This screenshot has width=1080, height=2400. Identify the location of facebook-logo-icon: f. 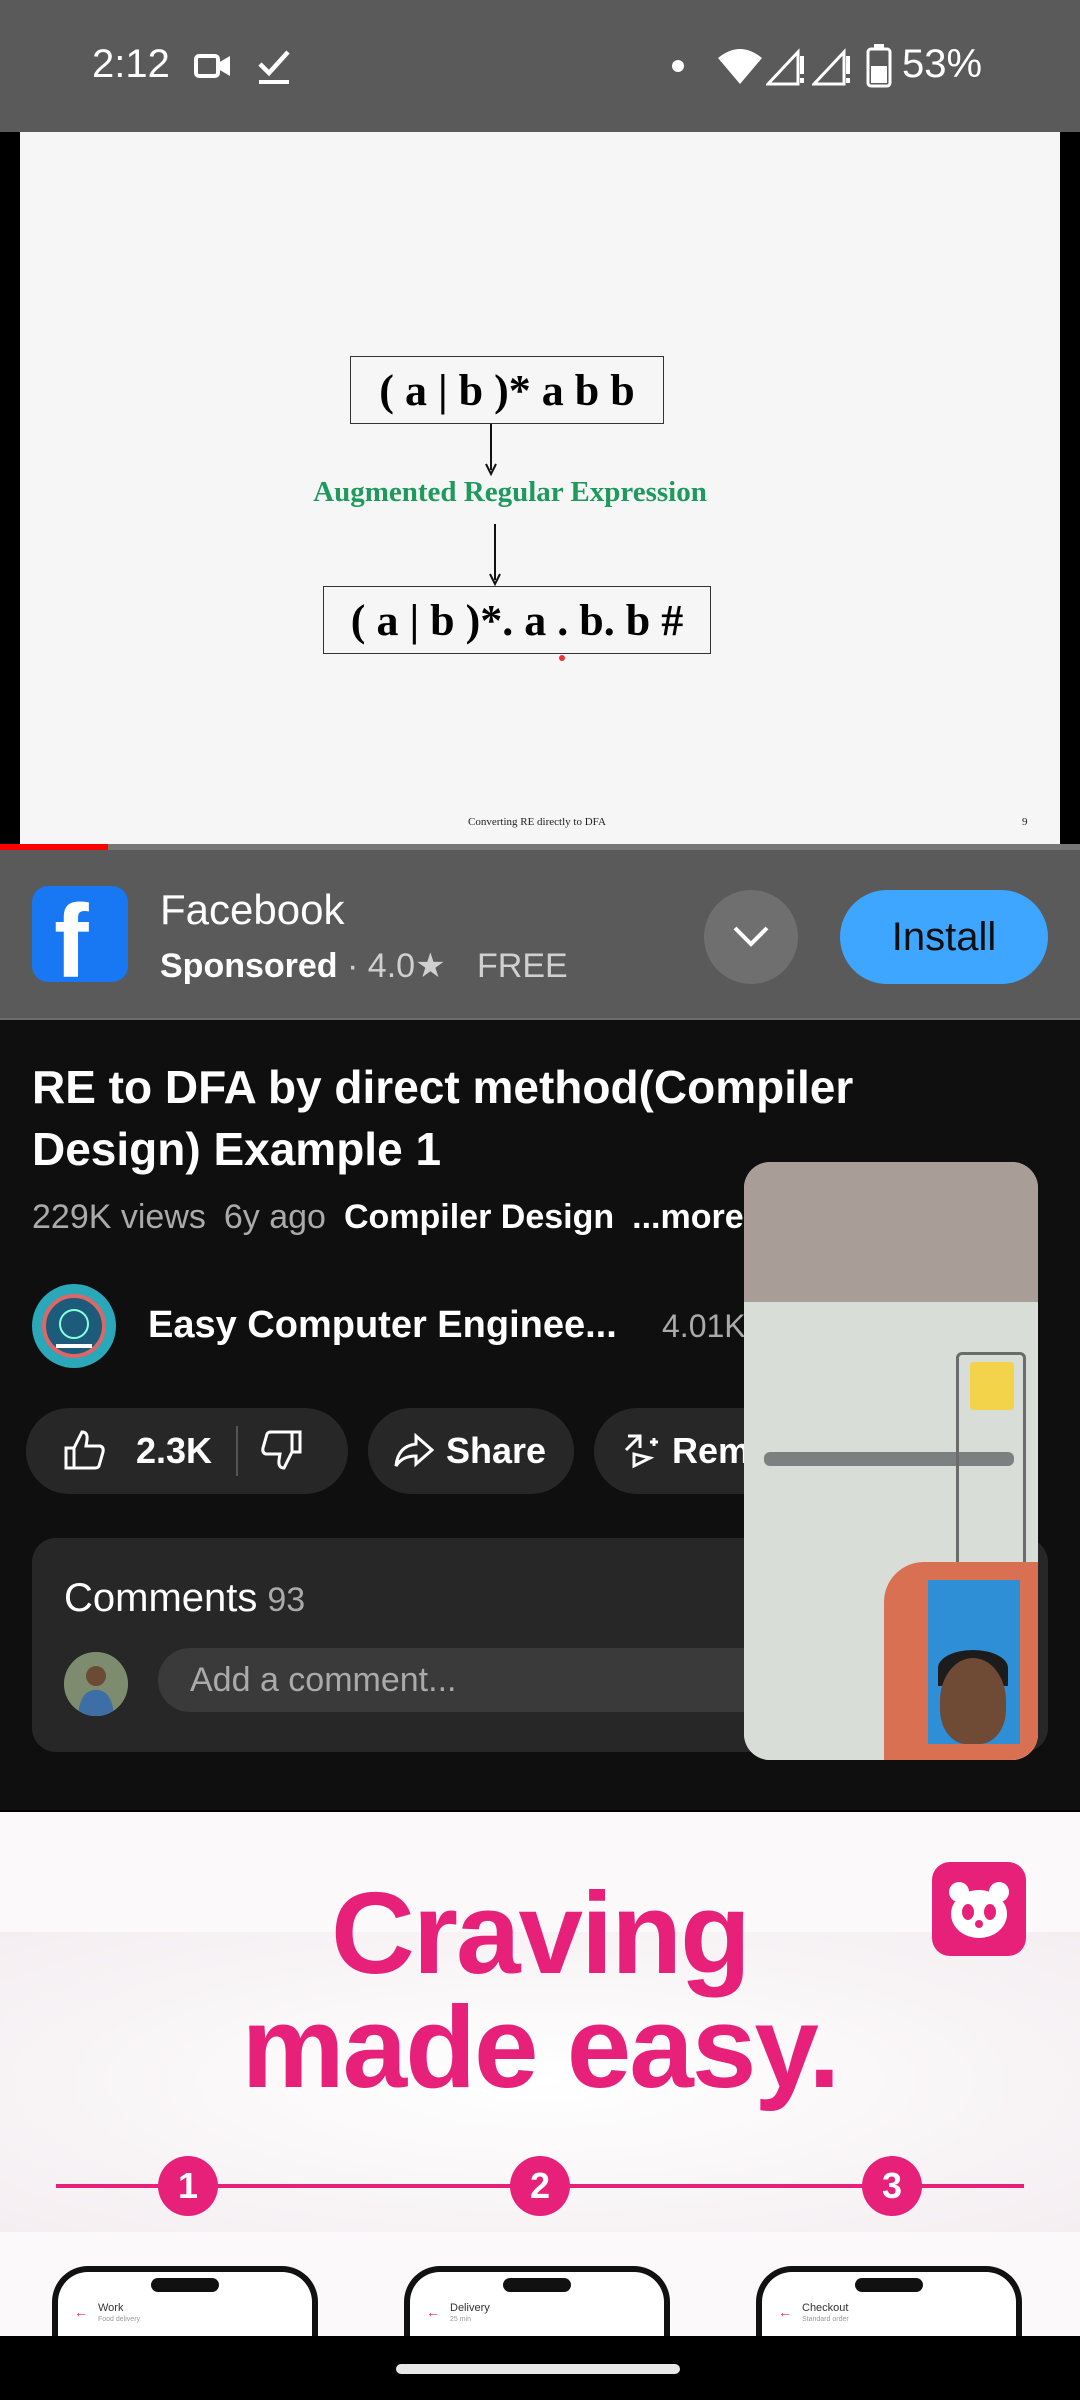
(80, 934).